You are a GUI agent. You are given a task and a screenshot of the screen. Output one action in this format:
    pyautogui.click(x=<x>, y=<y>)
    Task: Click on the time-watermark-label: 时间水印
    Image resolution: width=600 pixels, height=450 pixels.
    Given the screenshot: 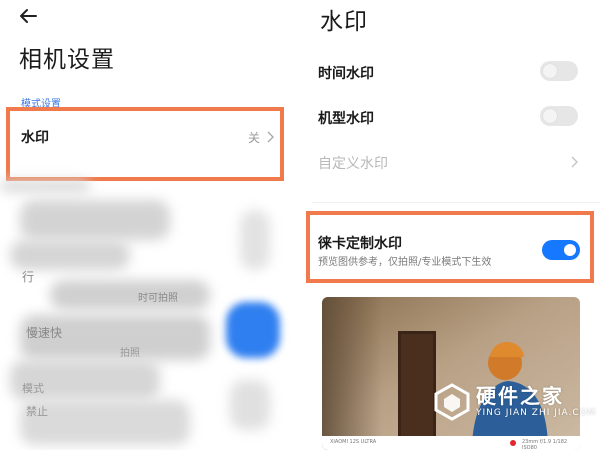 What is the action you would take?
    pyautogui.click(x=346, y=74)
    